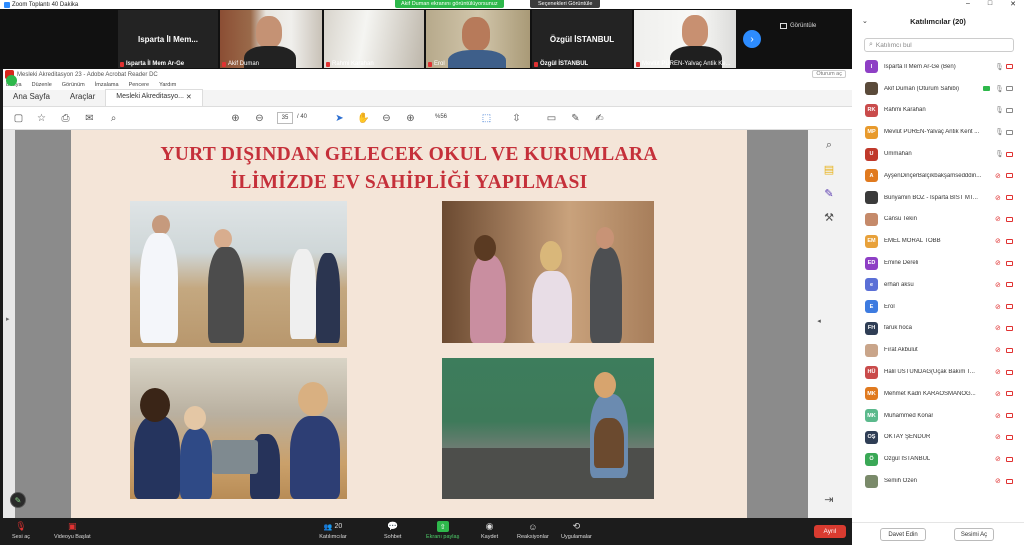  Describe the element at coordinates (938, 372) in the screenshot. I see `participant-row: HÜ Halil ÜSTÜNDAĞ(Uçak Bakım T... ⊘` at that location.